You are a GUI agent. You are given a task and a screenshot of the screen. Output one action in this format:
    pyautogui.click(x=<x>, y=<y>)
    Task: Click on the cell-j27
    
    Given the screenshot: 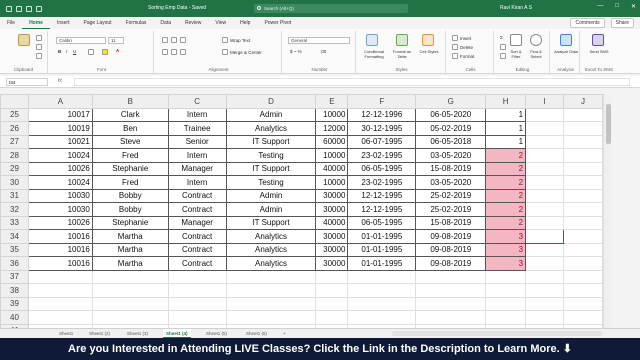 What is the action you would take?
    pyautogui.click(x=583, y=141)
    